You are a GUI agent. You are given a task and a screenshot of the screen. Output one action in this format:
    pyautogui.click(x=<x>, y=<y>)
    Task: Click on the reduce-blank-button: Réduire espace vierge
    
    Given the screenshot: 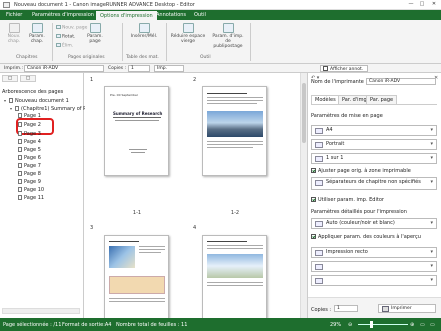 What is the action you would take?
    pyautogui.click(x=188, y=33)
    